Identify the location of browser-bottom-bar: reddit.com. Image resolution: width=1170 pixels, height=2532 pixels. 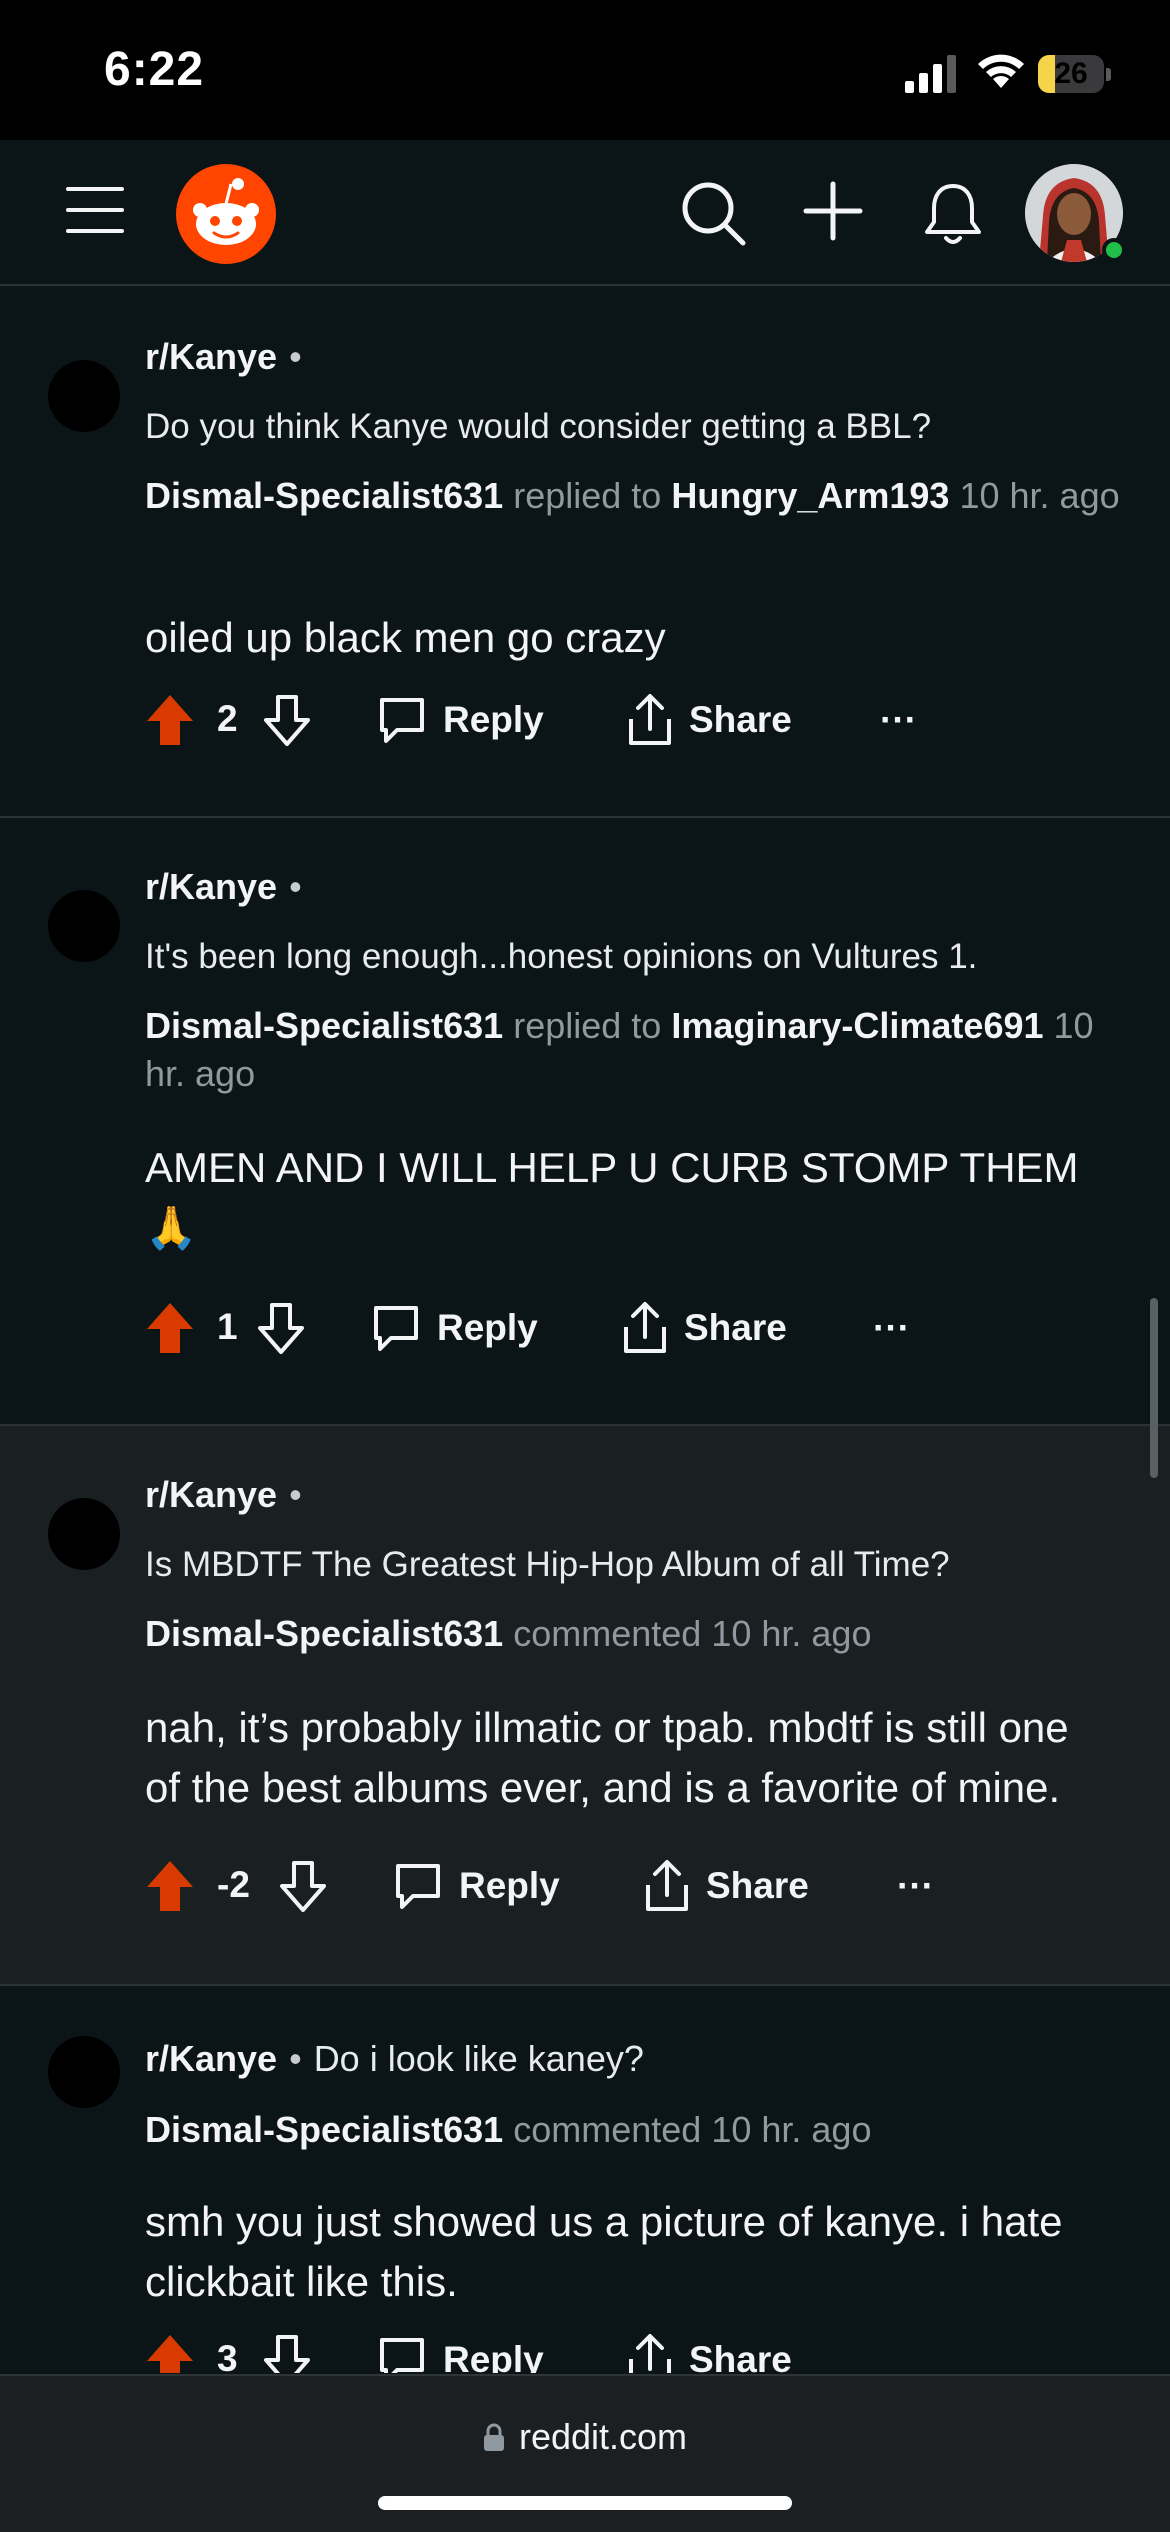
(585, 2453).